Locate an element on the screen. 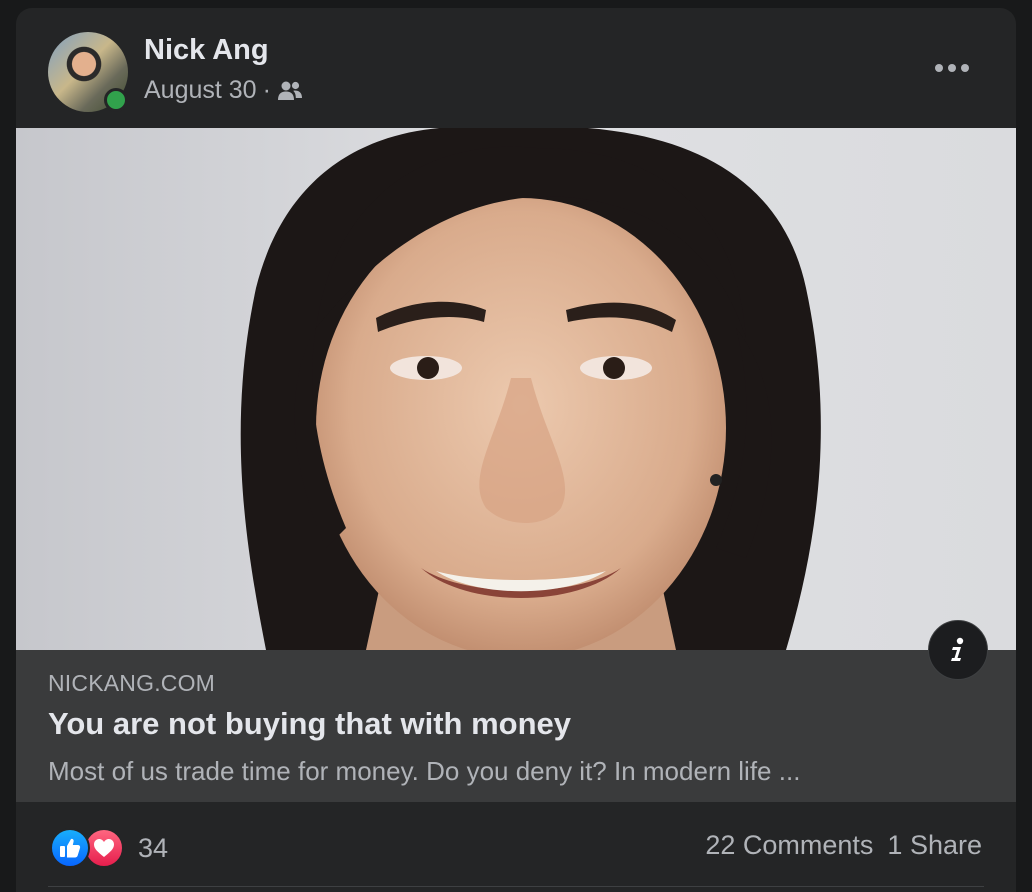  comments-count-link: 22 Comments is located at coordinates (789, 845).